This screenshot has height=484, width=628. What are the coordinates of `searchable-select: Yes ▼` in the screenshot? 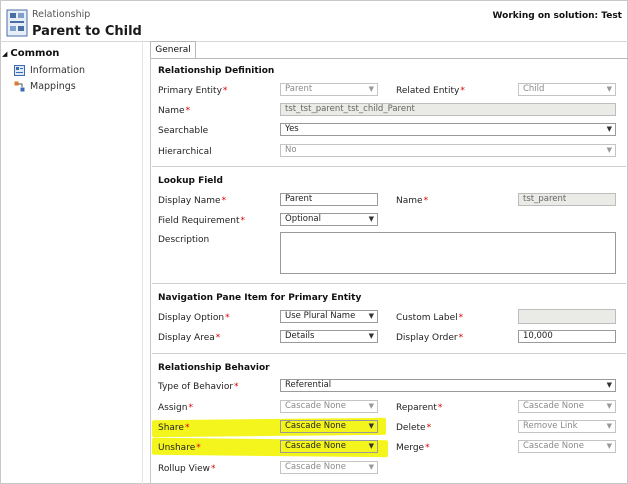 It's located at (448, 129).